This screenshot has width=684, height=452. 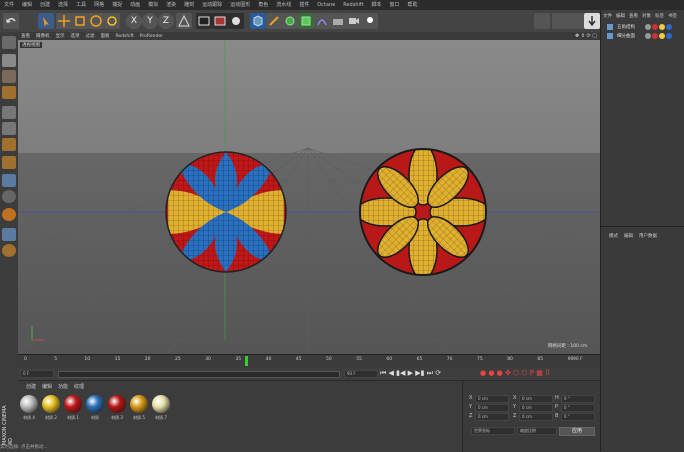 What do you see at coordinates (63, 5) in the screenshot?
I see `menu-item: 选择` at bounding box center [63, 5].